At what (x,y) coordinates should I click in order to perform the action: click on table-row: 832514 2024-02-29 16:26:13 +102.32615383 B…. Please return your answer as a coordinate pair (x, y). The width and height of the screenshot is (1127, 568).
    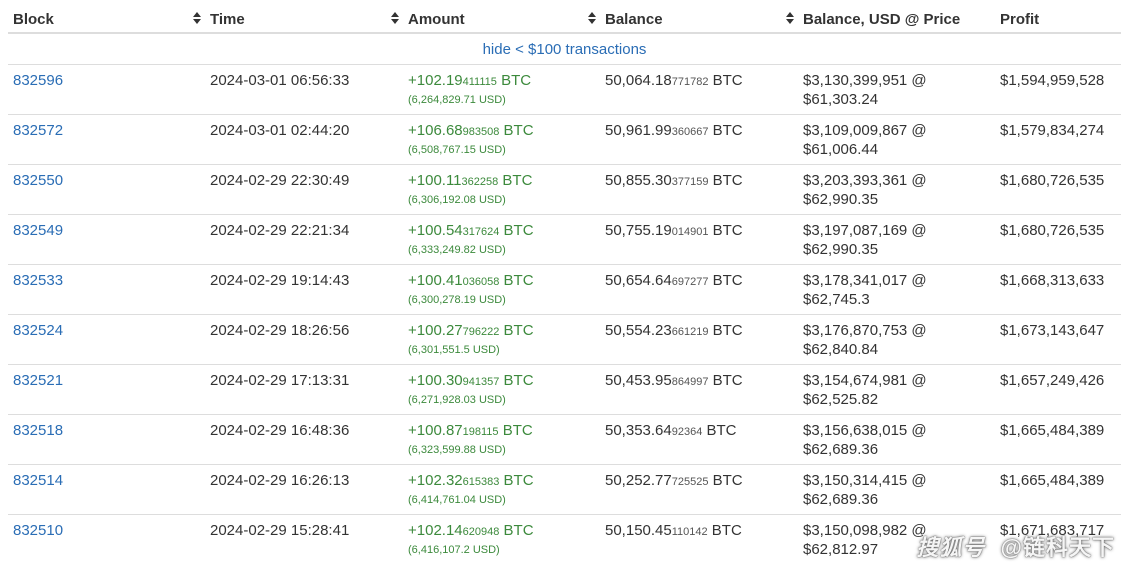
    Looking at the image, I should click on (564, 490).